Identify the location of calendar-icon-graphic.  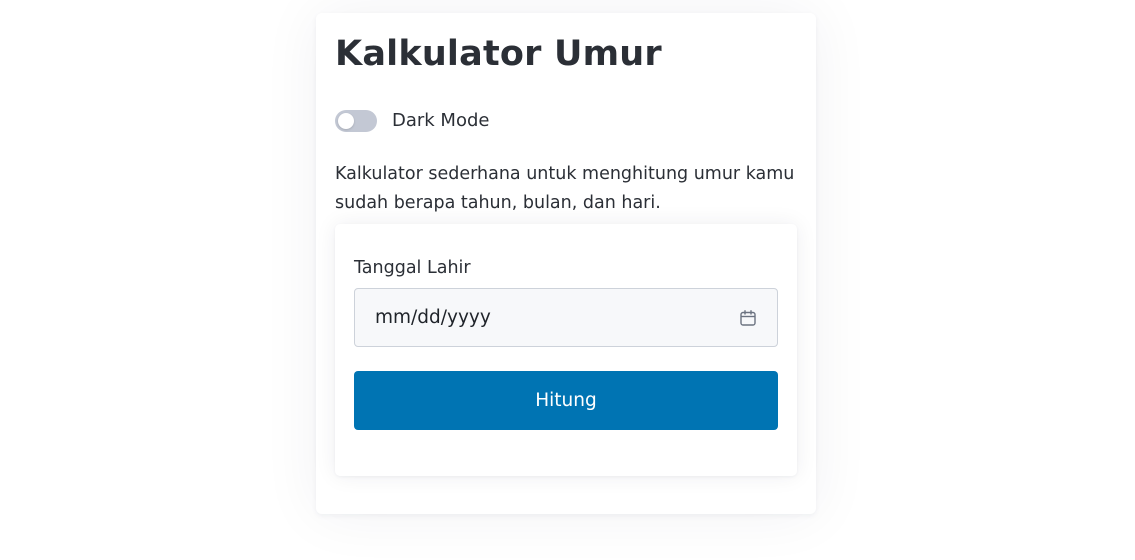
(748, 317).